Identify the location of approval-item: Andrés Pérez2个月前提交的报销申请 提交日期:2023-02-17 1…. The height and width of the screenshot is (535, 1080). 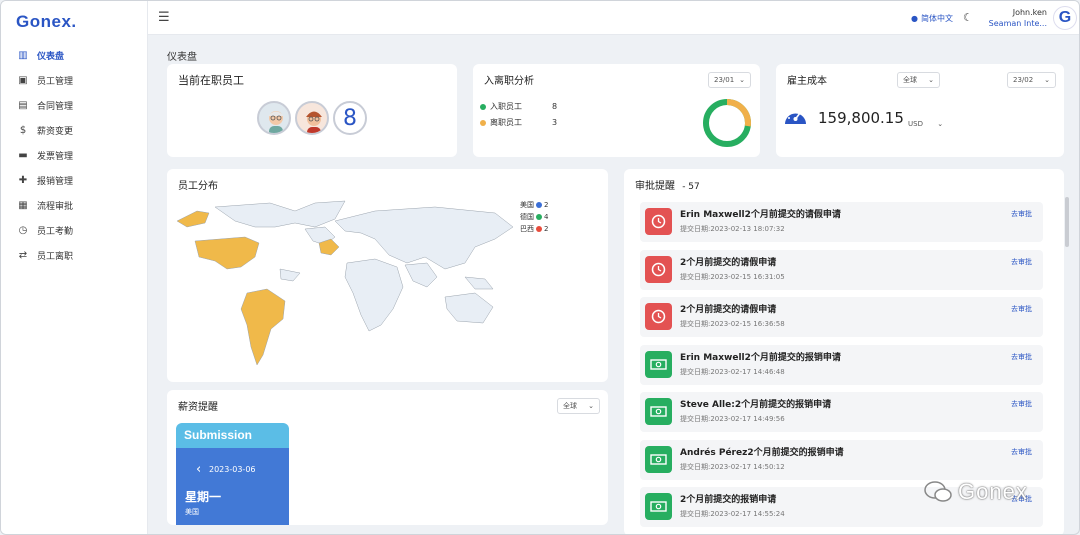
(841, 459).